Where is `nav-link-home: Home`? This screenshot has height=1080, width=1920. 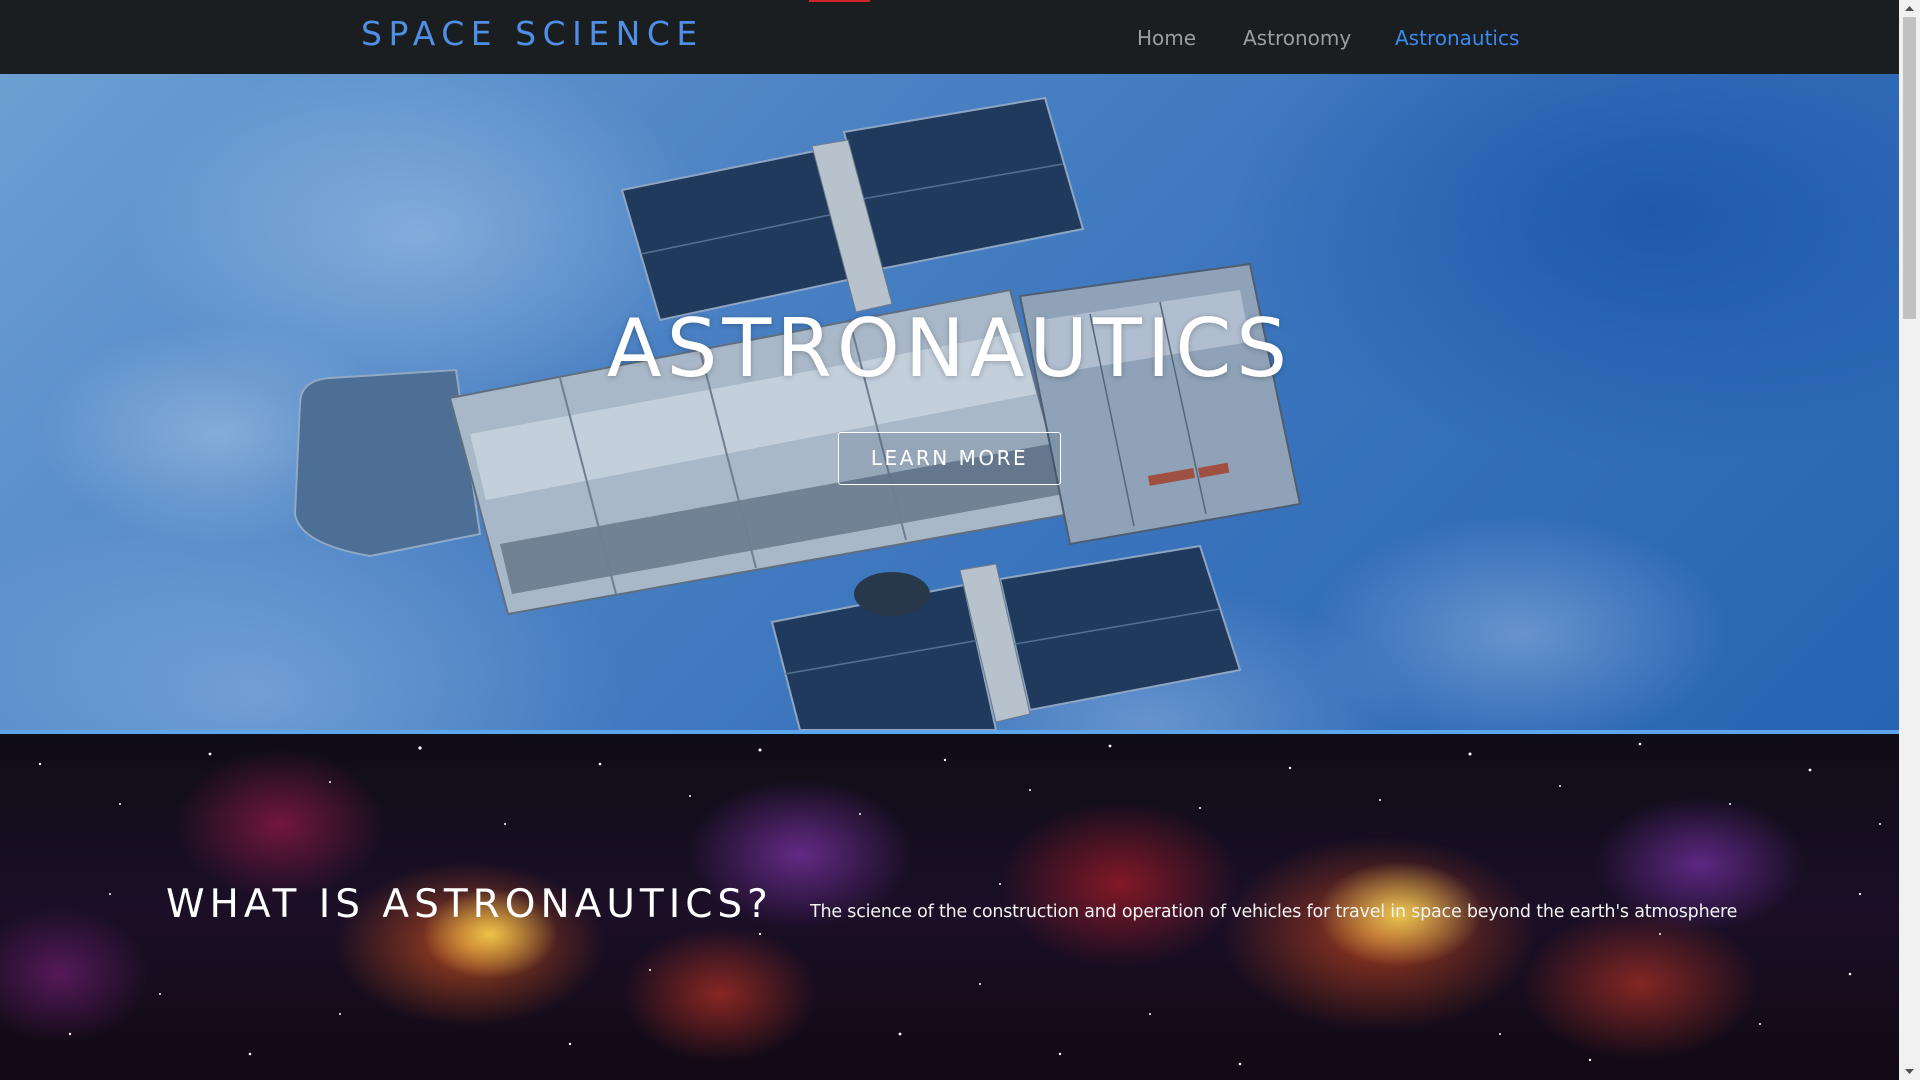
nav-link-home: Home is located at coordinates (1166, 38).